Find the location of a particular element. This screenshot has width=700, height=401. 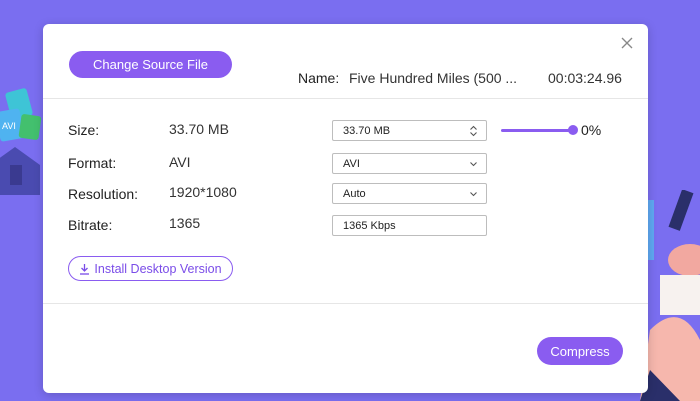

resolution-select-value: Auto is located at coordinates (354, 193).